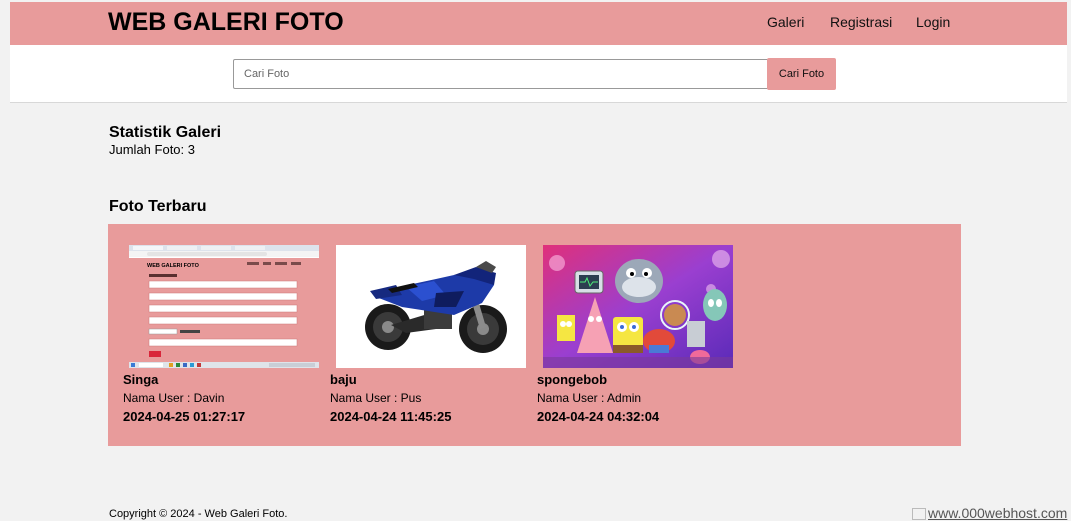 The height and width of the screenshot is (521, 1071). I want to click on motorcycle-image, so click(431, 306).